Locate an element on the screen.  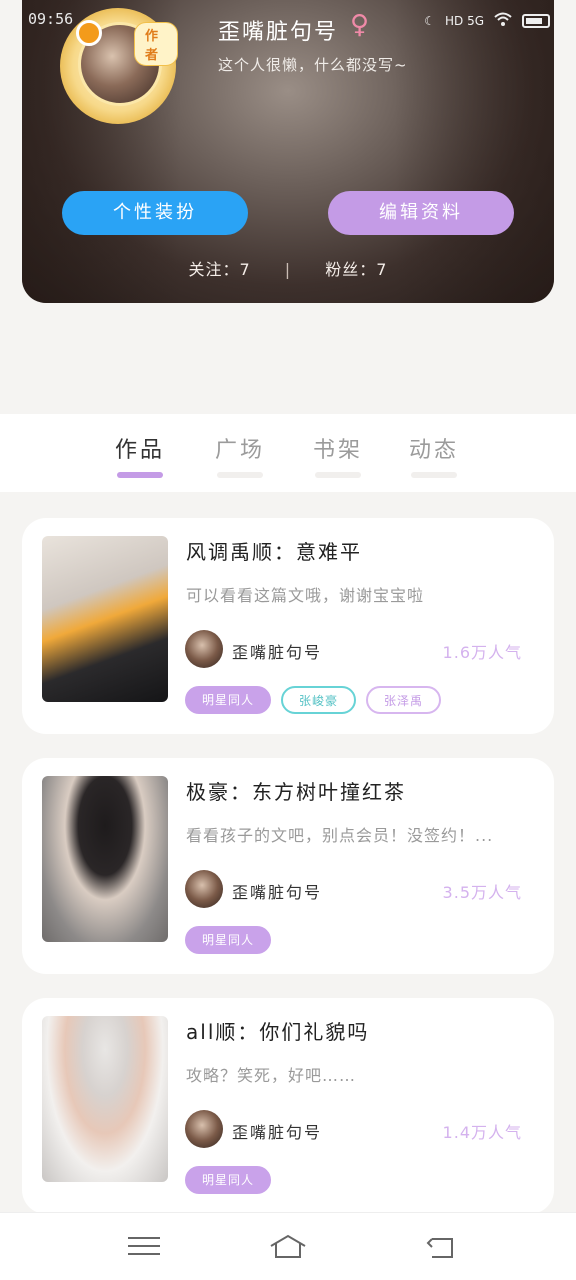
stat-works-count: 作品数量 3 is located at coordinates (450, 358).